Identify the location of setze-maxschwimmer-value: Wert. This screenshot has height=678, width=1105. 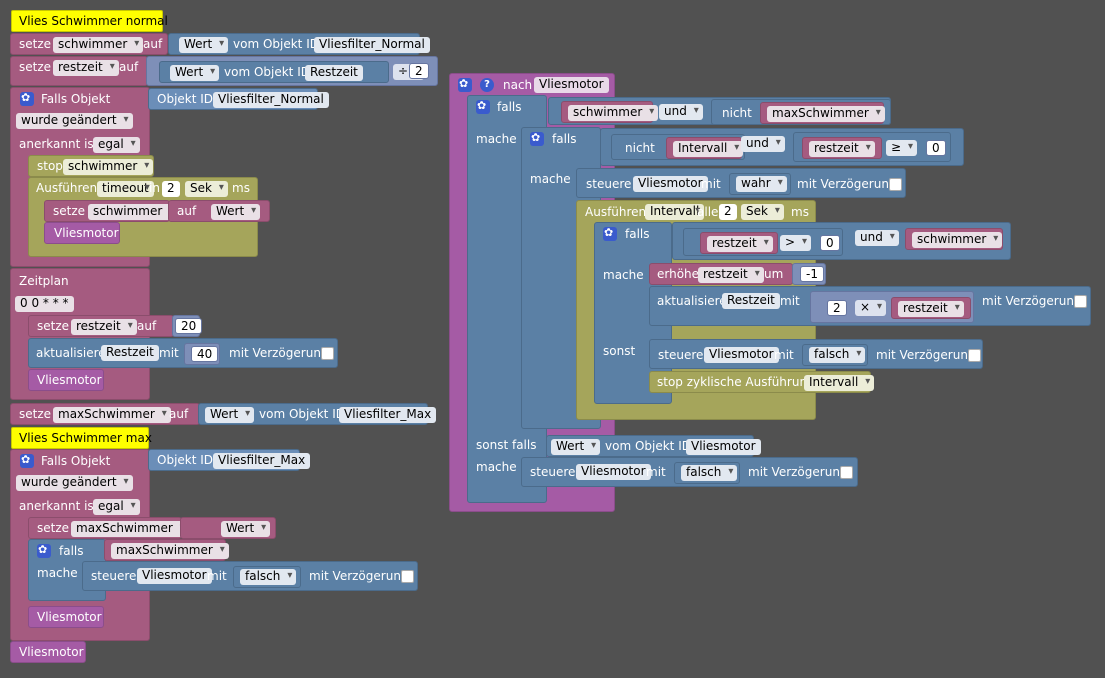
(228, 528).